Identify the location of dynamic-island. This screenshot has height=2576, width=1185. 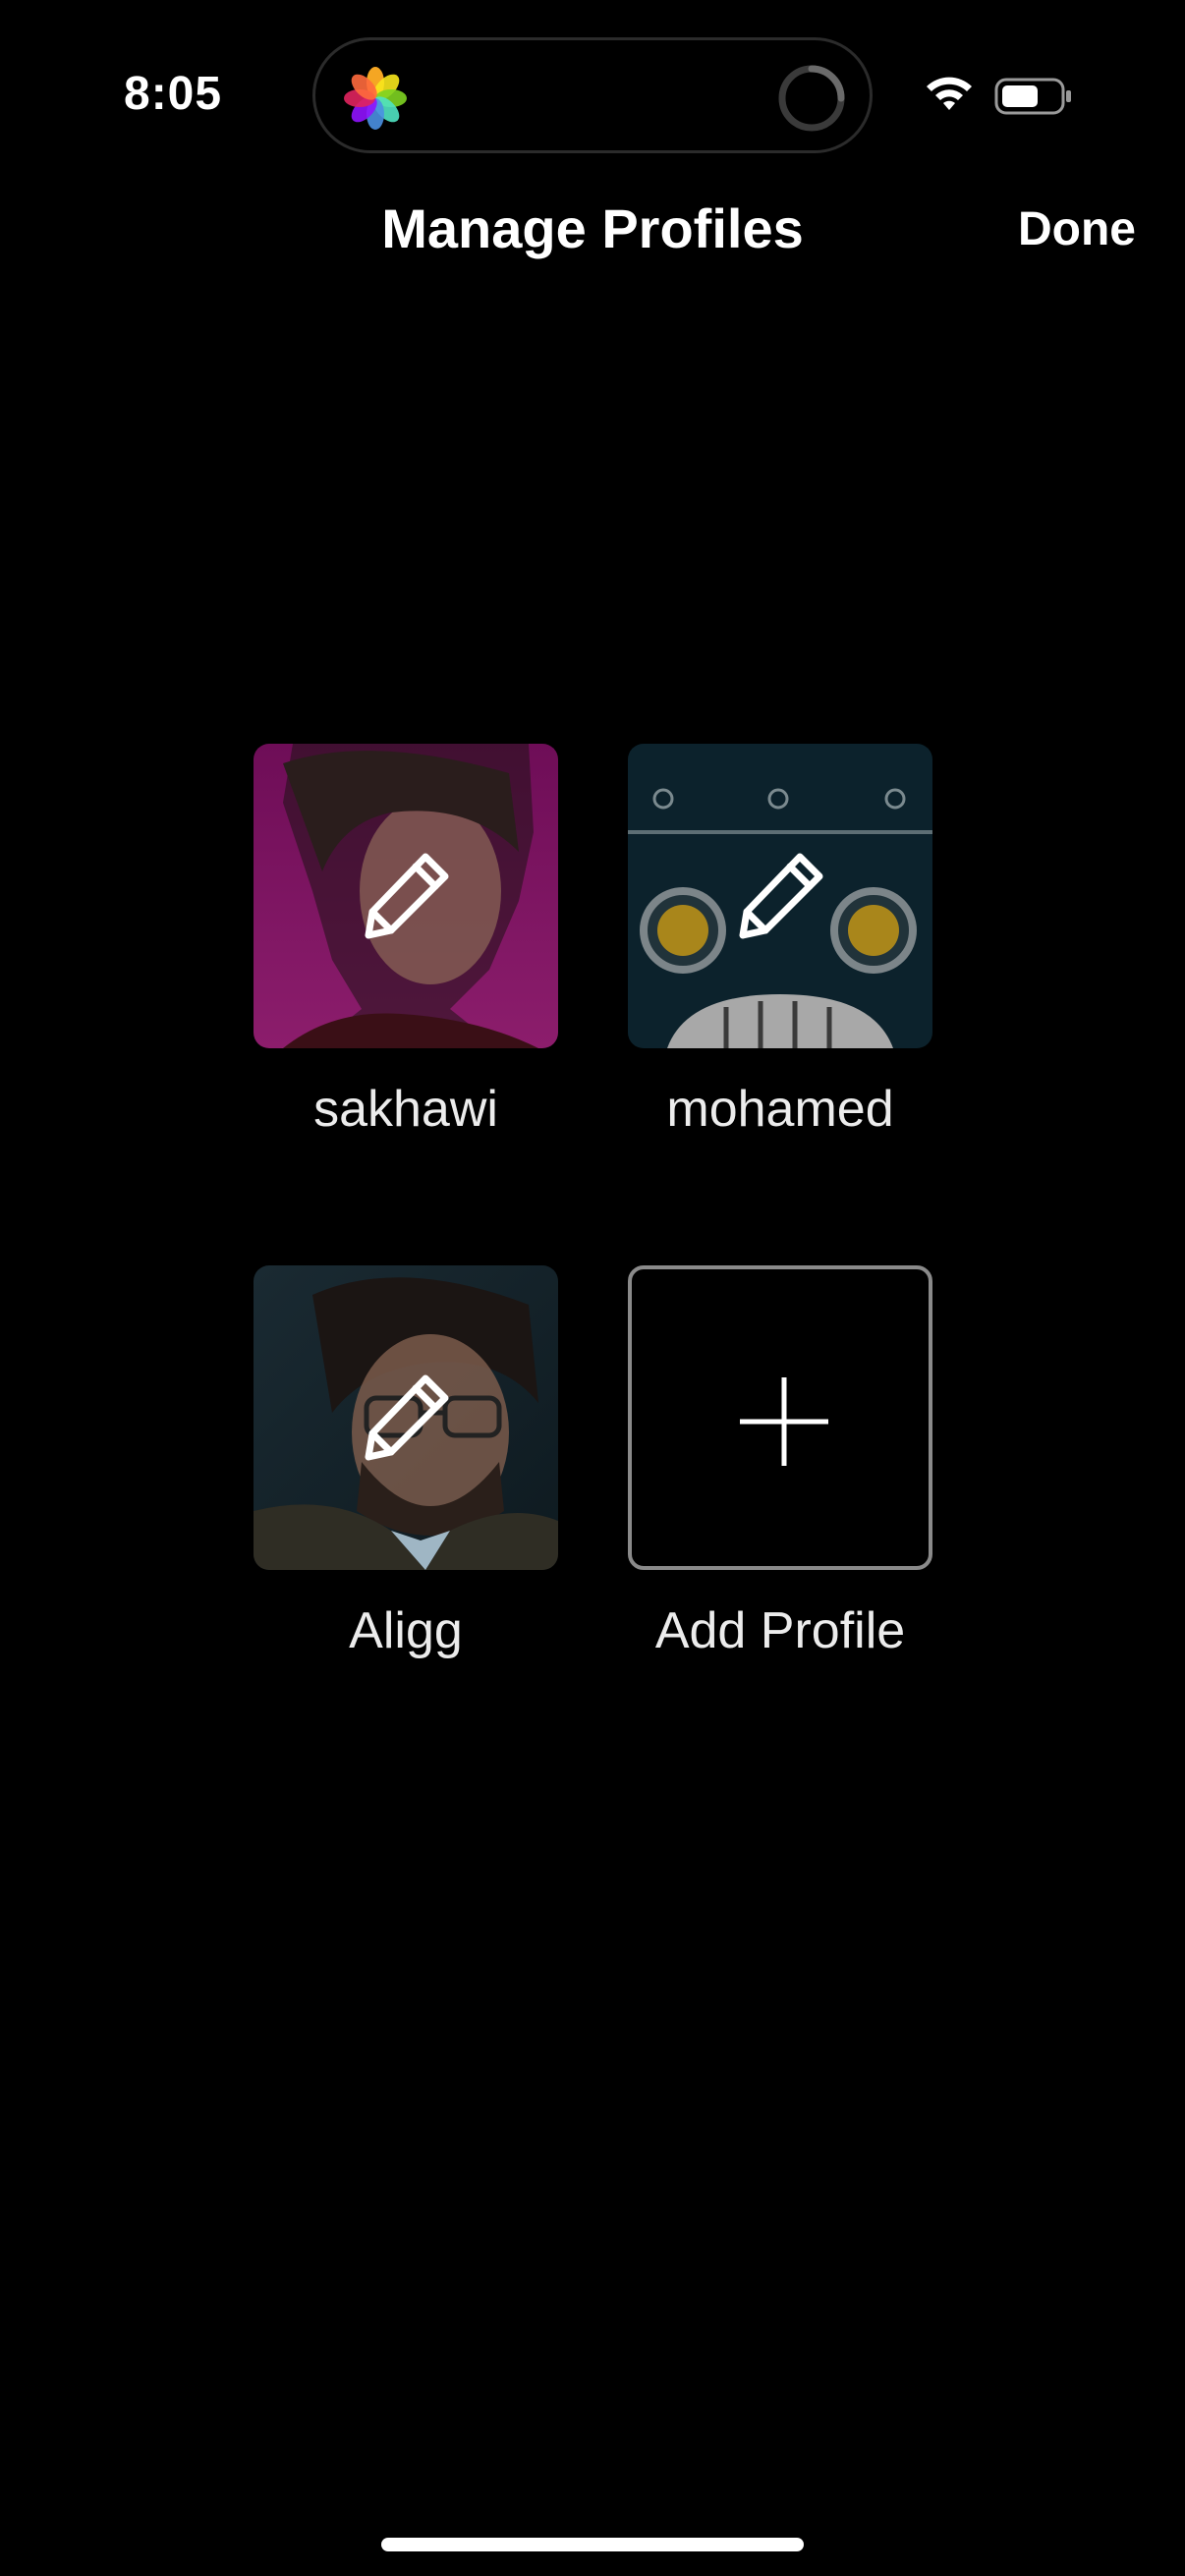
(592, 95).